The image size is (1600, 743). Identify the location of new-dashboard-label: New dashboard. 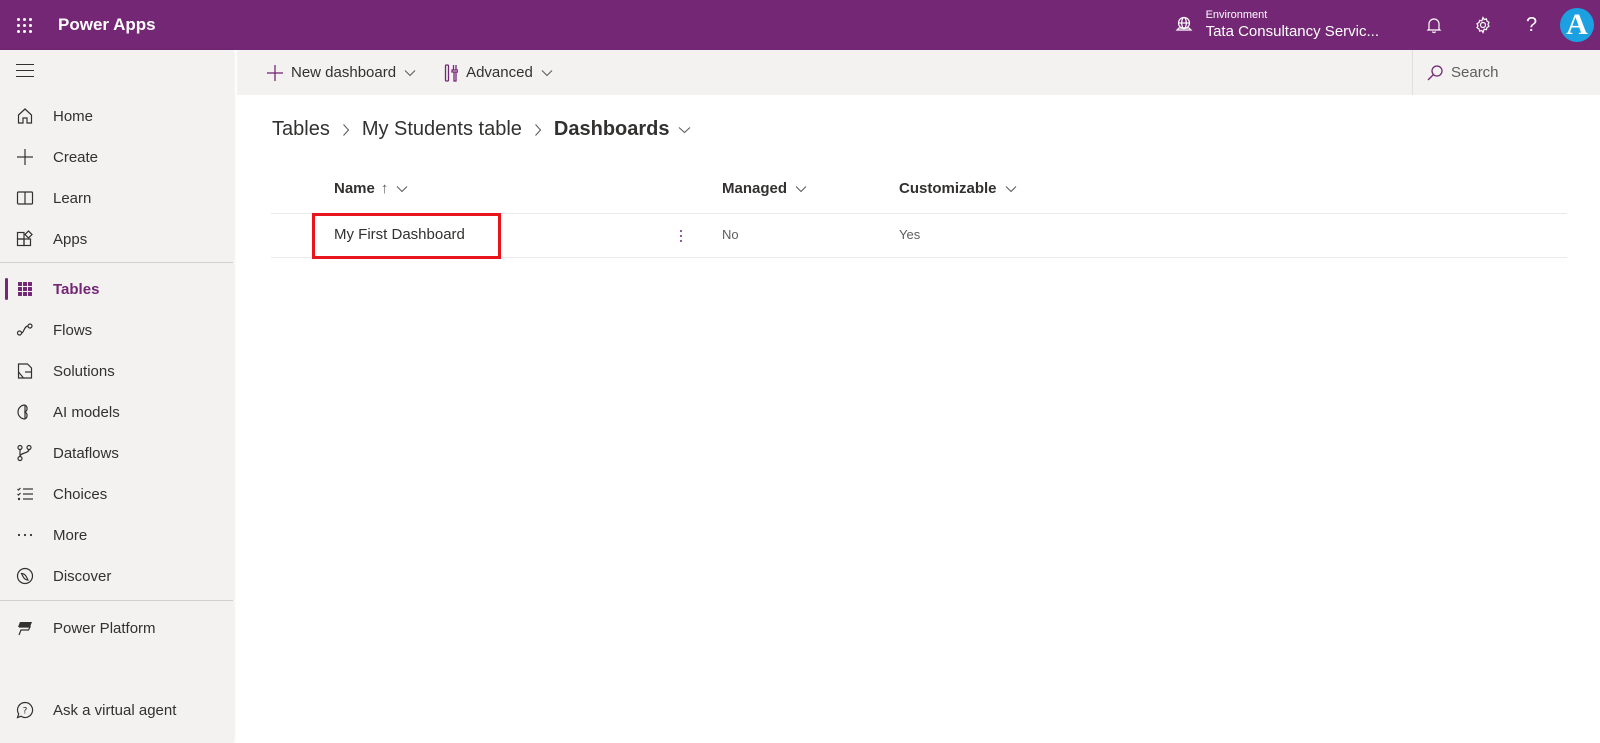
(344, 72).